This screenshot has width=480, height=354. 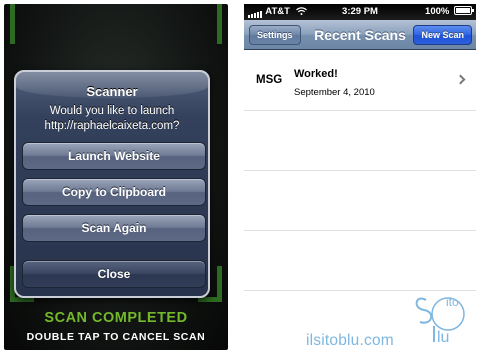 I want to click on chevron-right-icon, so click(x=460, y=79).